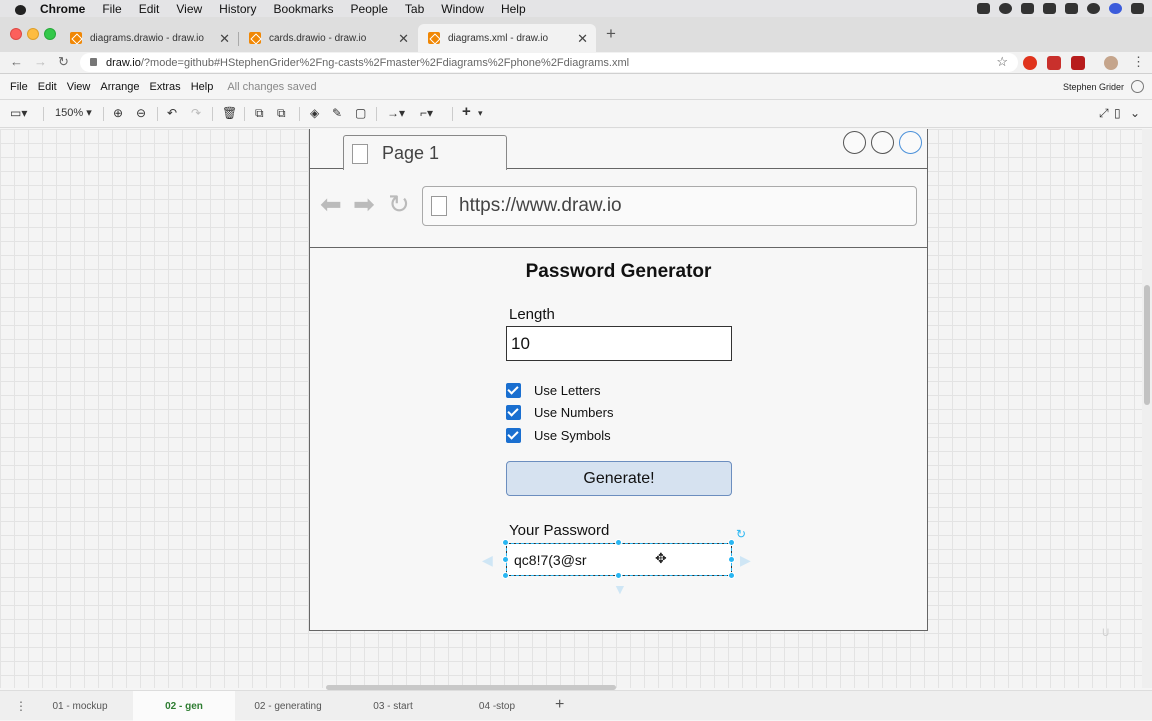  Describe the element at coordinates (1137, 8) in the screenshot. I see `notification-center-icon` at that location.